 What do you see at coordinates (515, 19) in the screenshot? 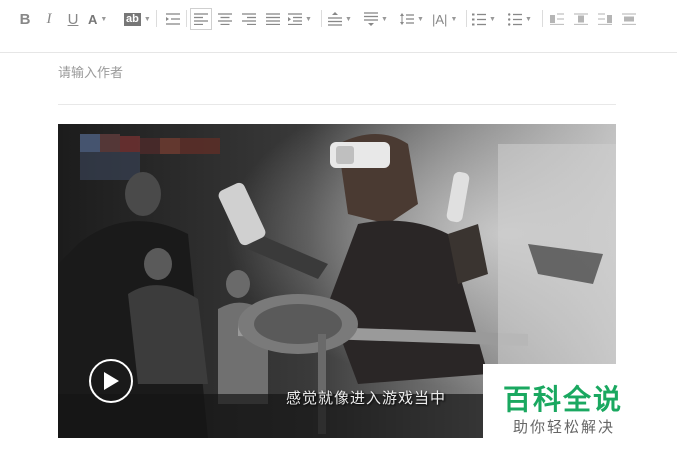
I see `unordered-list-icon` at bounding box center [515, 19].